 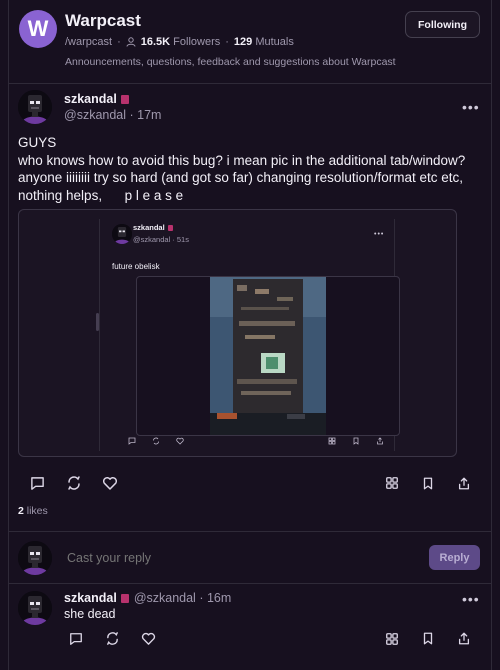 What do you see at coordinates (237, 558) in the screenshot?
I see `reply-input` at bounding box center [237, 558].